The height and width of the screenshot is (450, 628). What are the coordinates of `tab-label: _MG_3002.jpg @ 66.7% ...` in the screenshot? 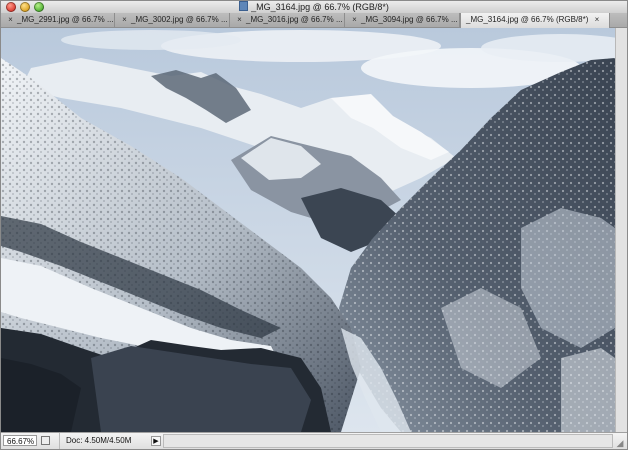 It's located at (179, 19).